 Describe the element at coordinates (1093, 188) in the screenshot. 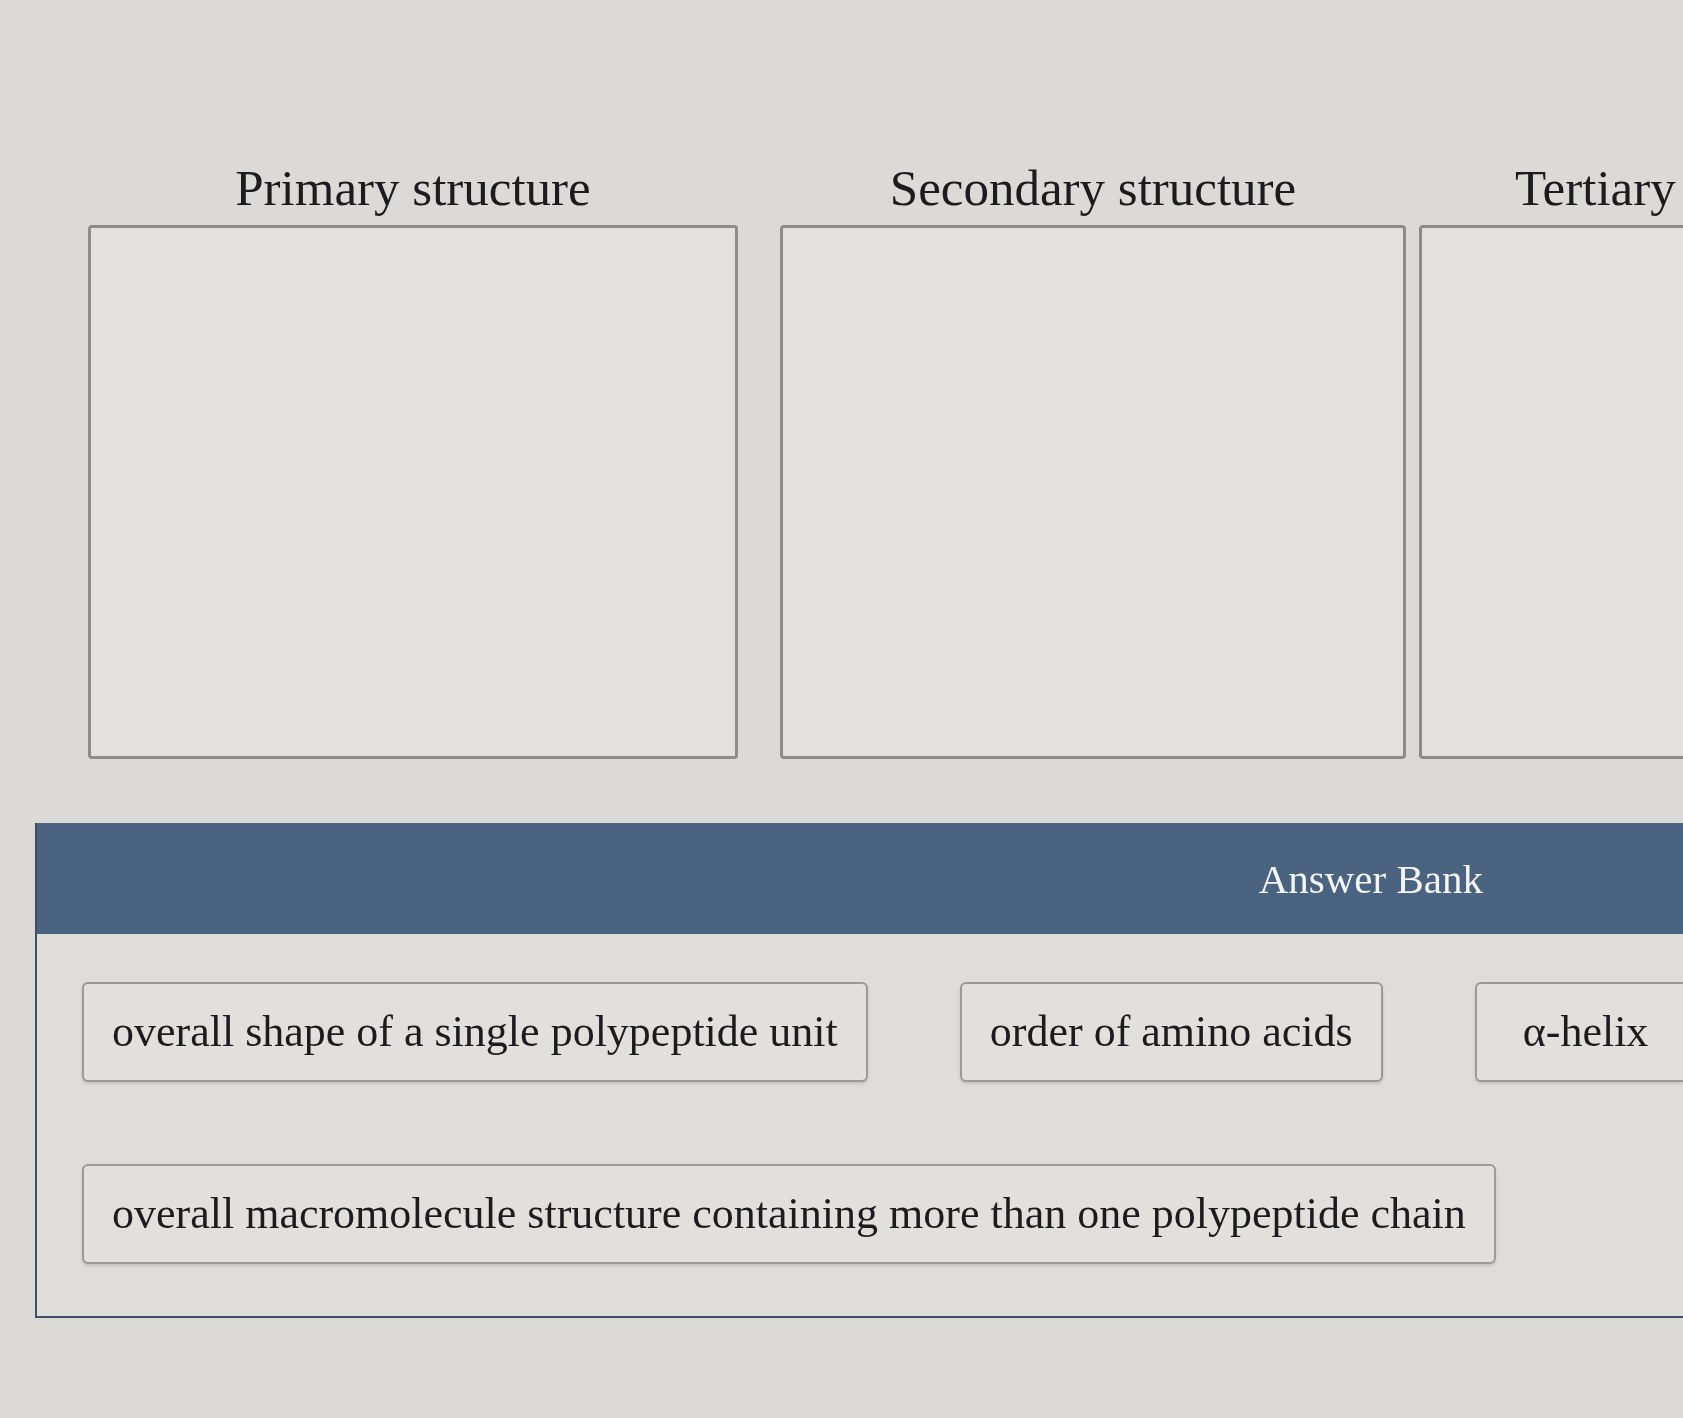

I see `category-label: Secondary structure` at that location.